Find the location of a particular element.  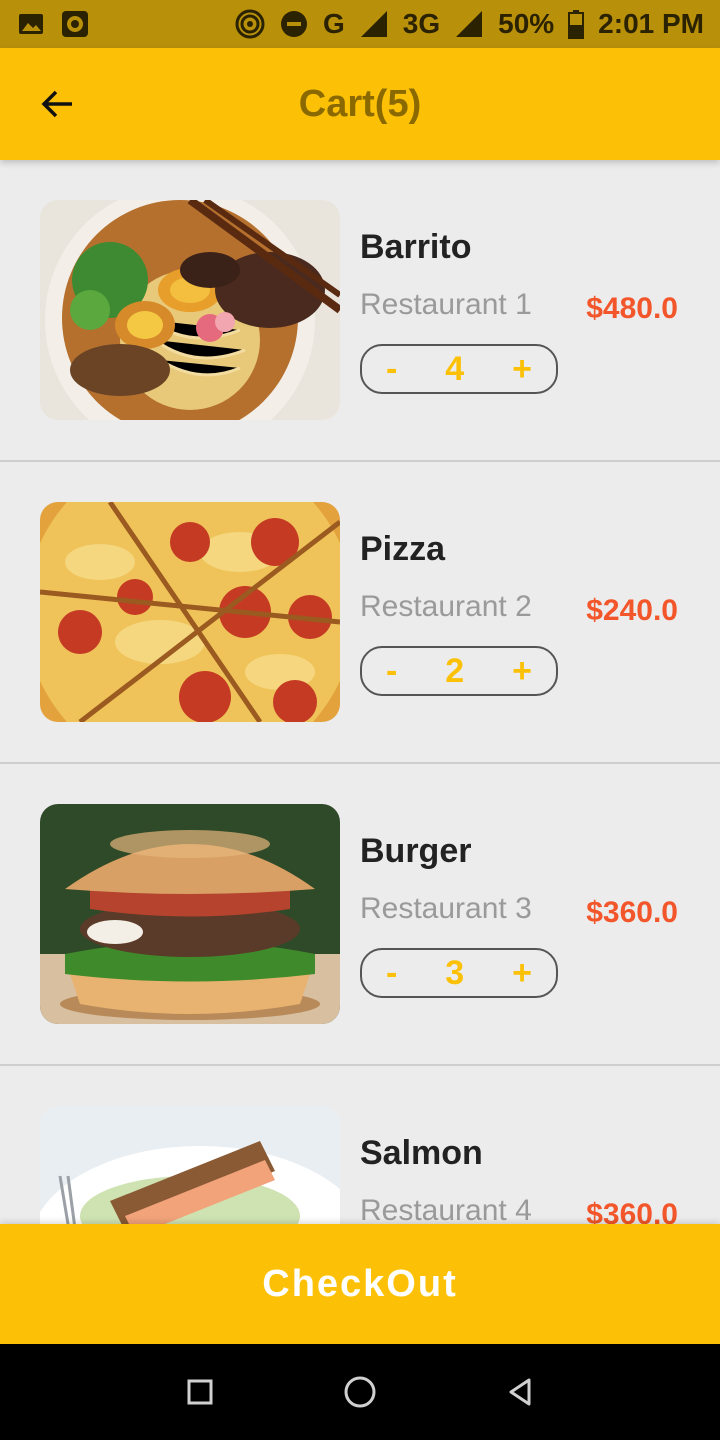

quantity-value: 4 is located at coordinates (455, 368).